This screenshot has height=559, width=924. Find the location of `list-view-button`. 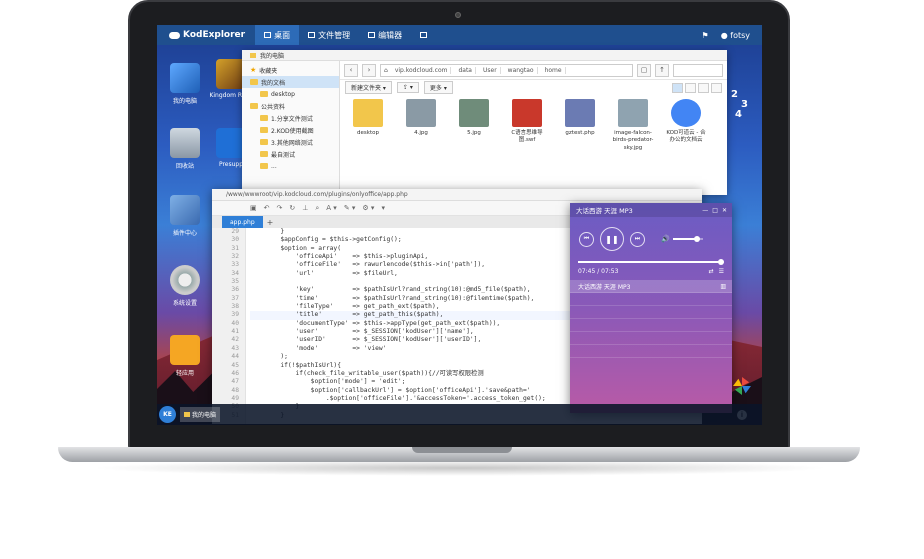

list-view-button is located at coordinates (690, 87).